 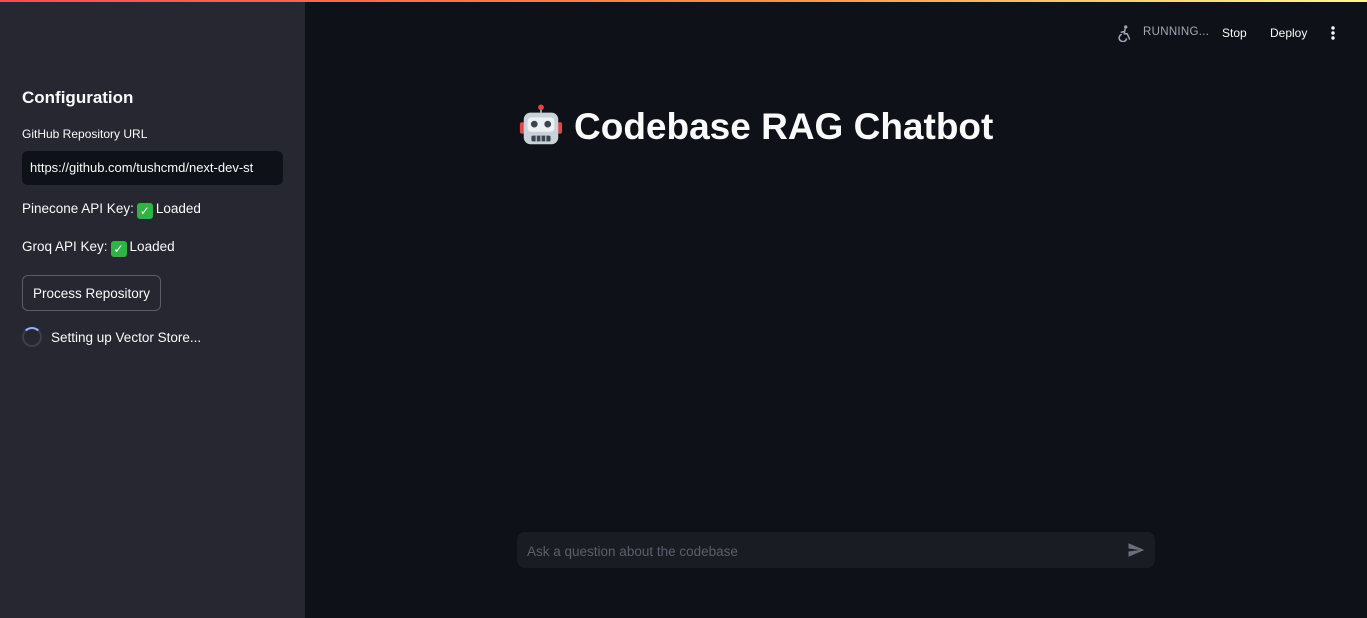 What do you see at coordinates (78, 97) in the screenshot?
I see `sidebar-title: Configuration` at bounding box center [78, 97].